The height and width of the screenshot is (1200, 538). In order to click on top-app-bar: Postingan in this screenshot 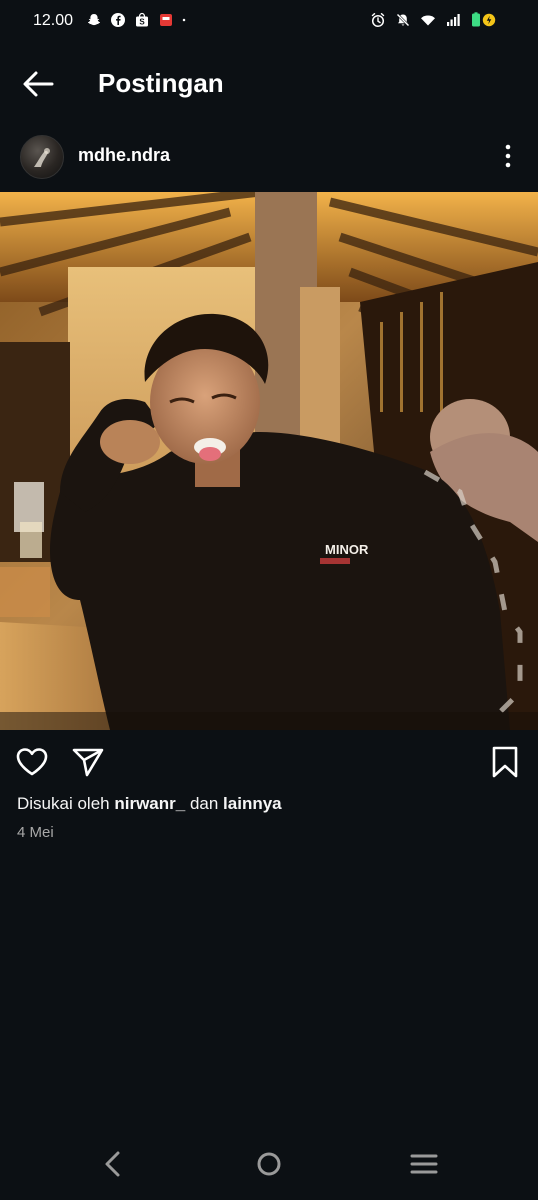, I will do `click(269, 84)`.